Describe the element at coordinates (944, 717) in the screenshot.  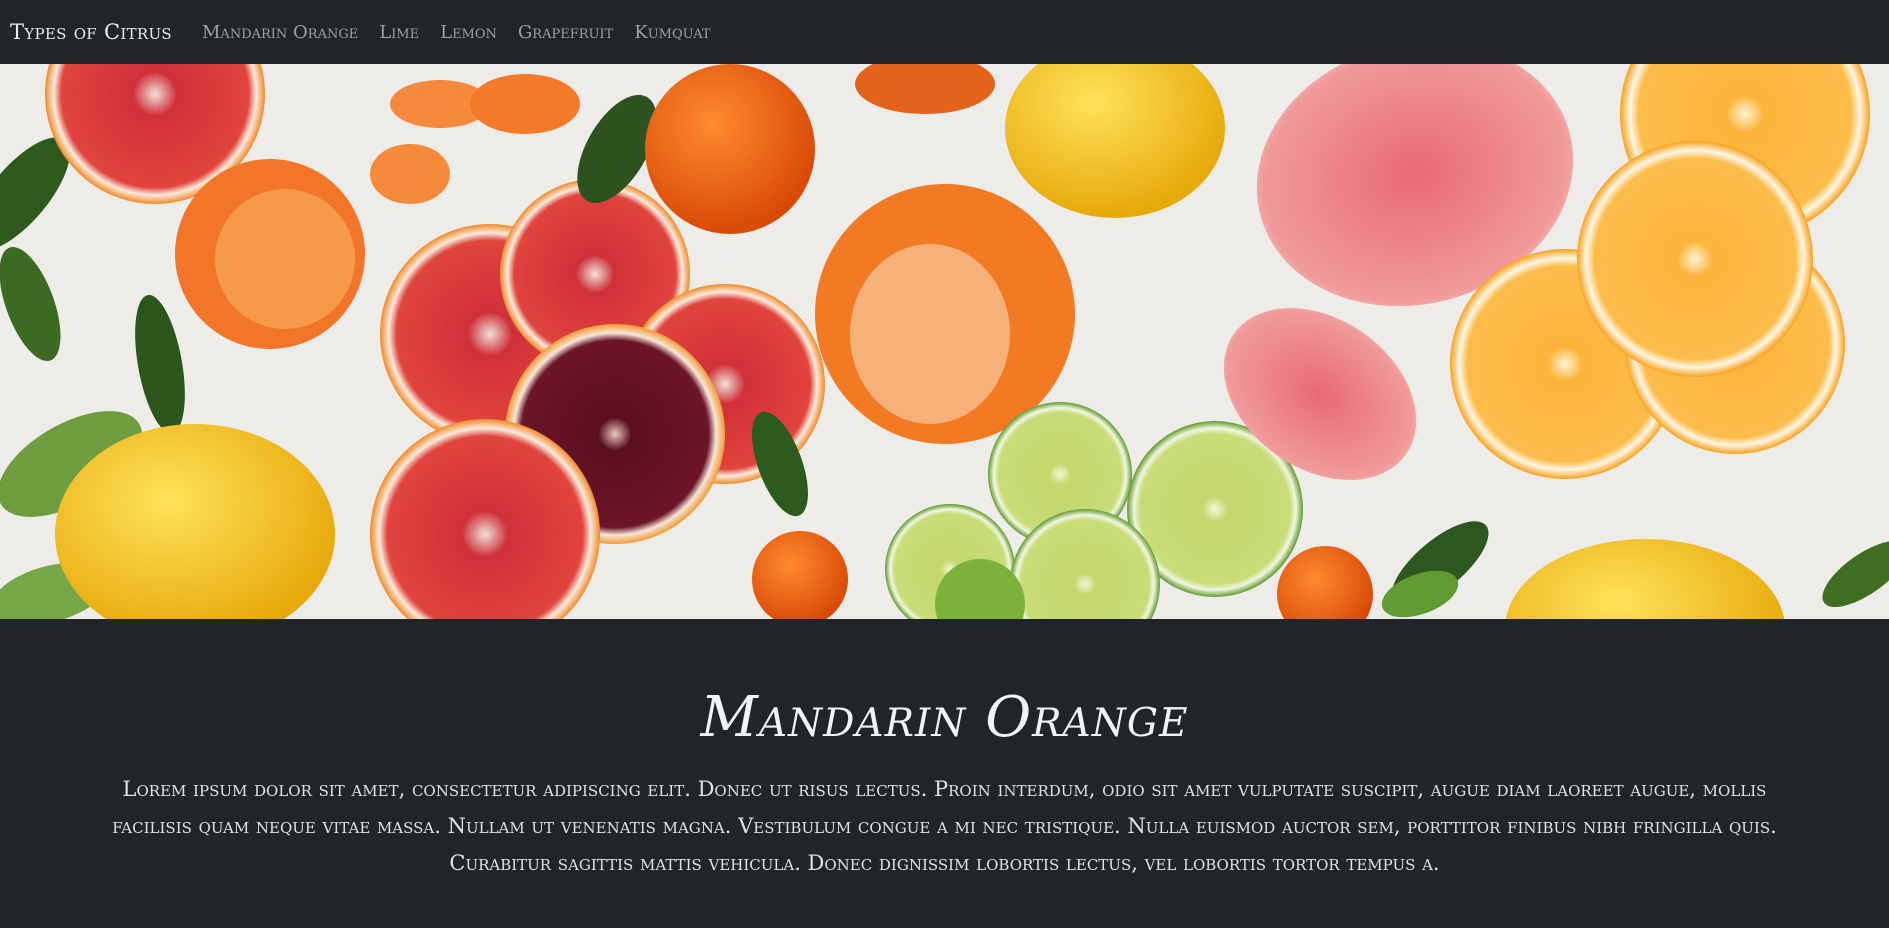
I see `page-title: Mandarin Orange` at that location.